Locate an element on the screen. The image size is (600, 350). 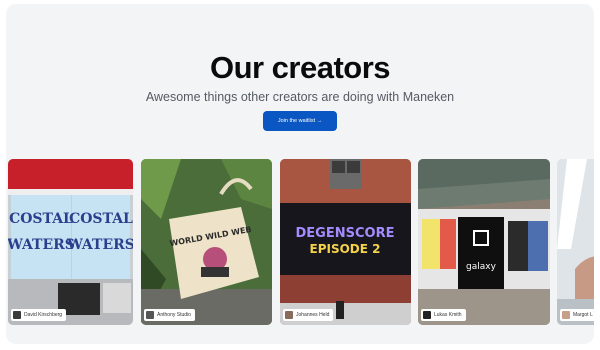
creator-card-5: Margot L is located at coordinates (575, 242).